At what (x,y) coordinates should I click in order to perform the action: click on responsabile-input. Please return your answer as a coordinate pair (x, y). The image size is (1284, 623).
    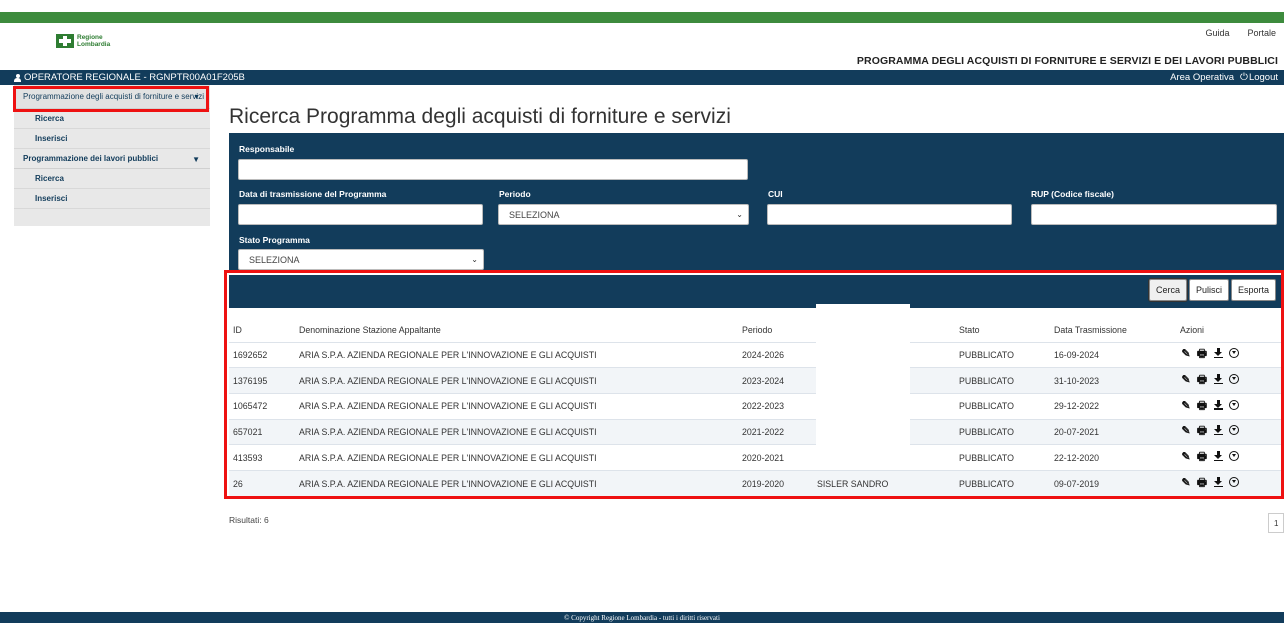
    Looking at the image, I should click on (493, 169).